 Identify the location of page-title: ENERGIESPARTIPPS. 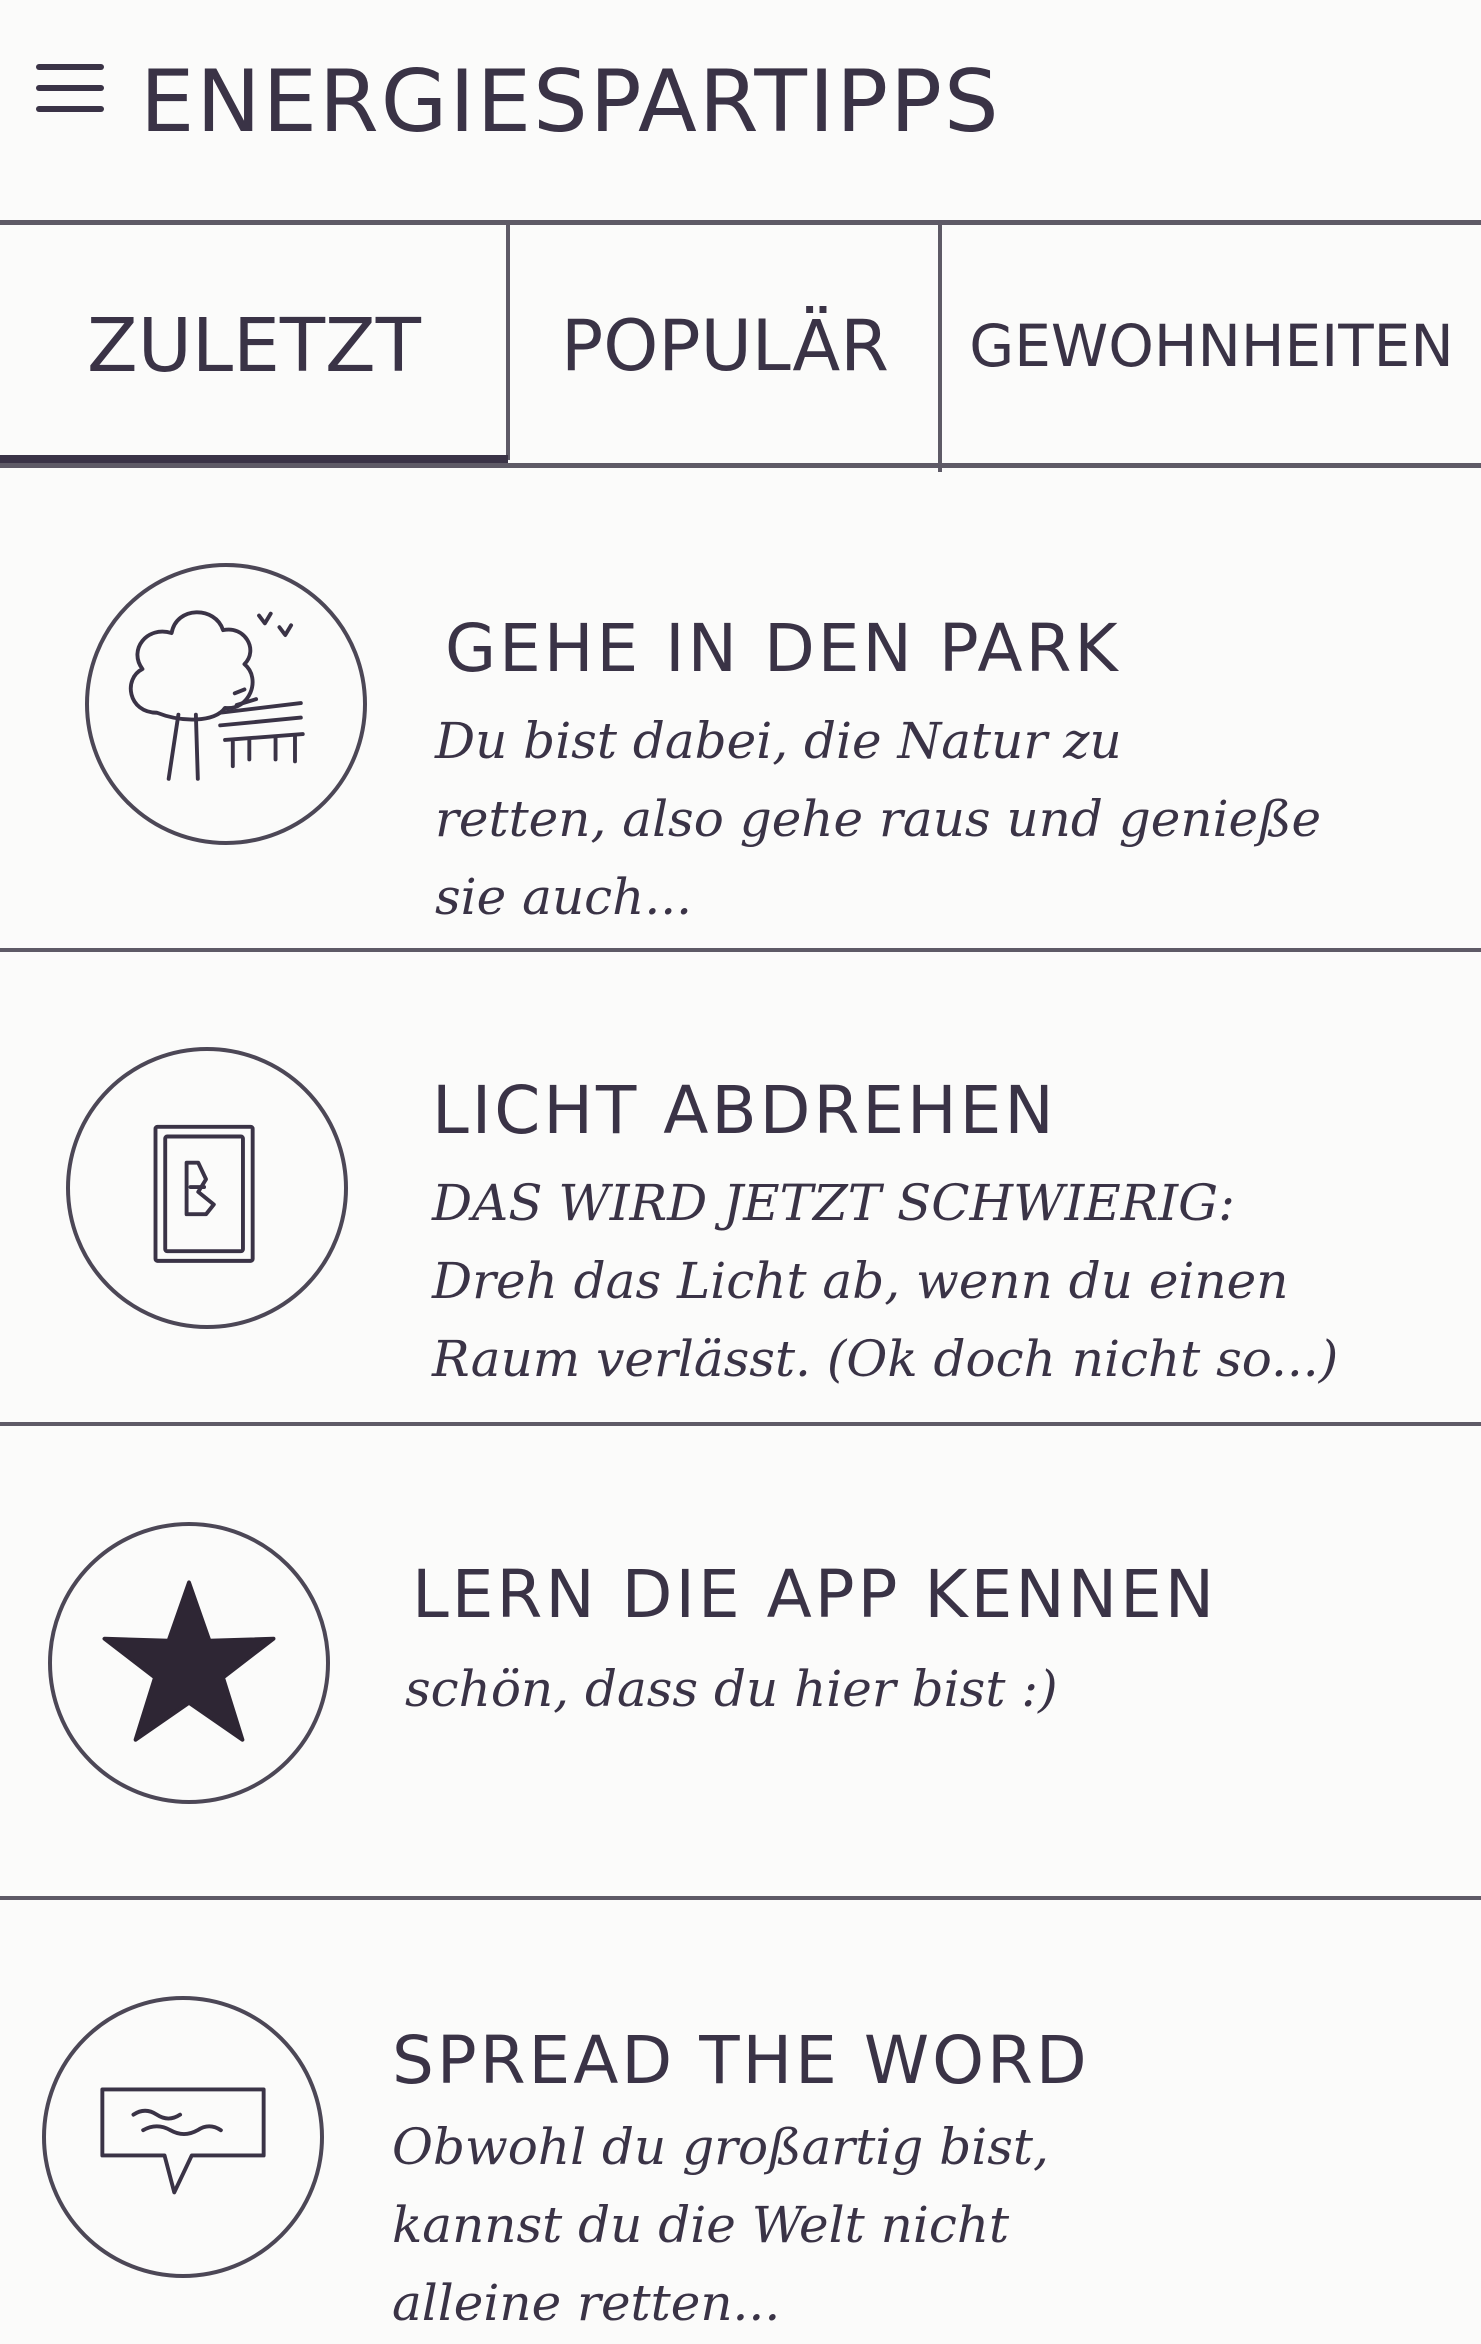
(570, 102).